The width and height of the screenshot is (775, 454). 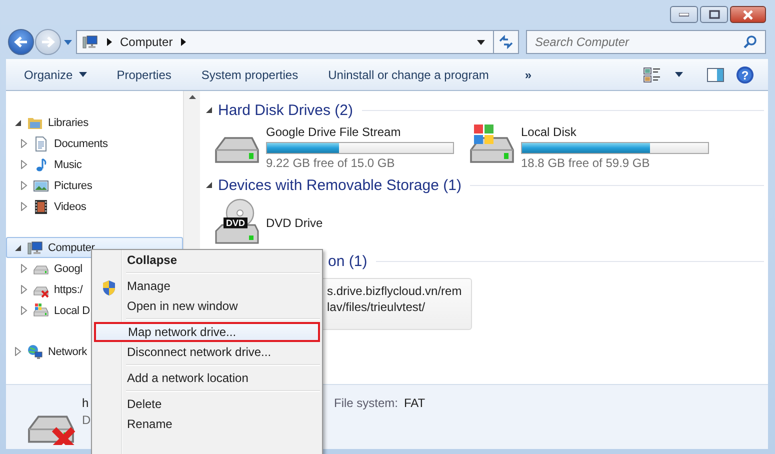 What do you see at coordinates (72, 310) in the screenshot?
I see `tree-item-label: Local D` at bounding box center [72, 310].